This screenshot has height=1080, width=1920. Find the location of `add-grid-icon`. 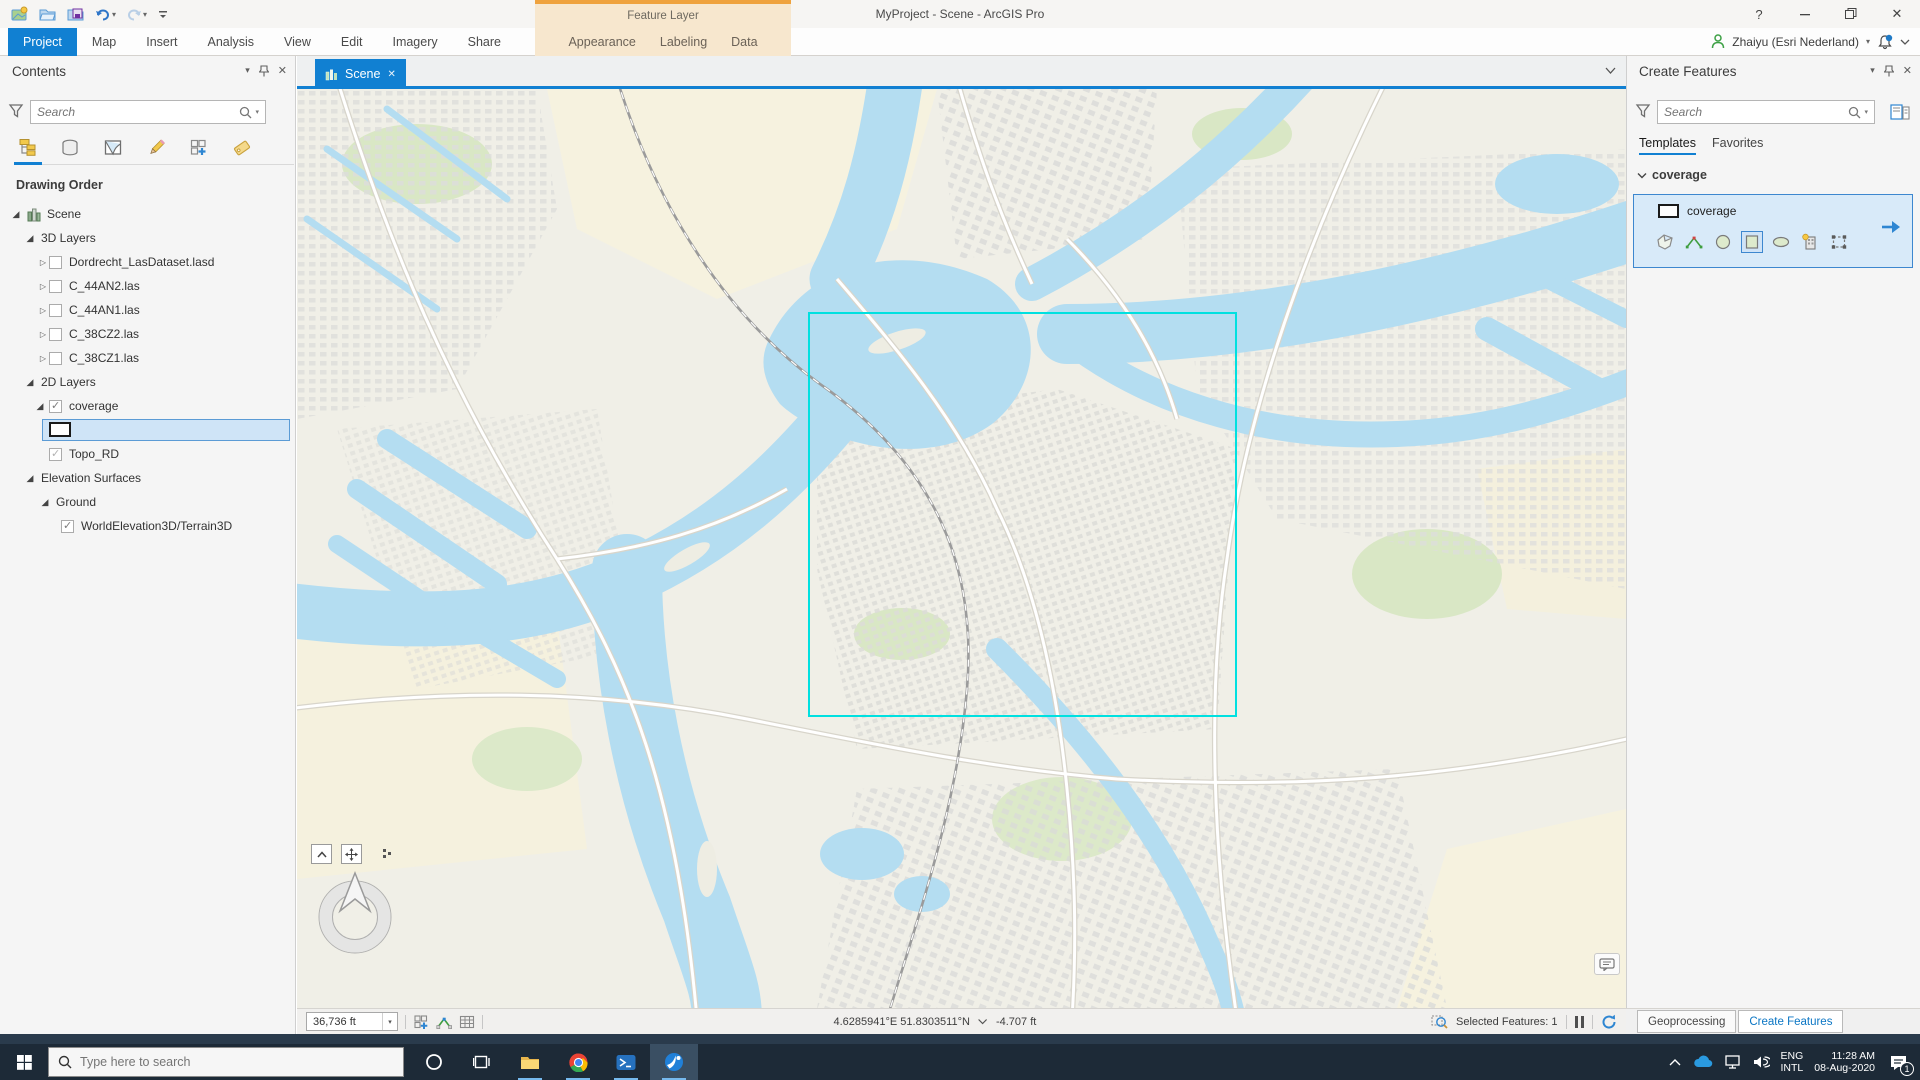

add-grid-icon is located at coordinates (421, 1022).